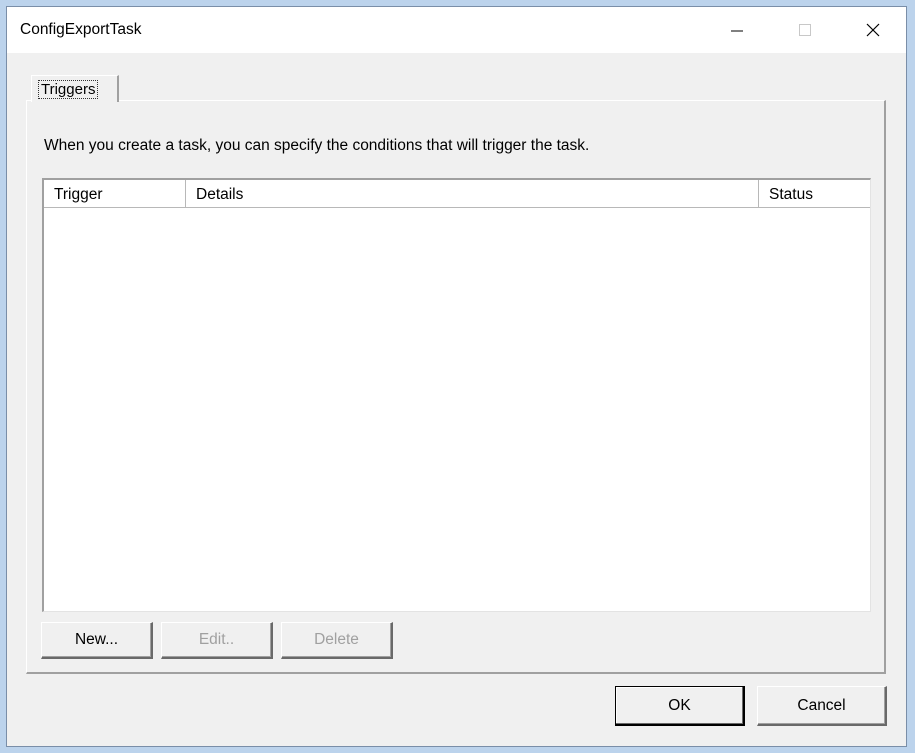 This screenshot has width=915, height=753. Describe the element at coordinates (456, 30) in the screenshot. I see `title-bar: ConfigExportTask` at that location.